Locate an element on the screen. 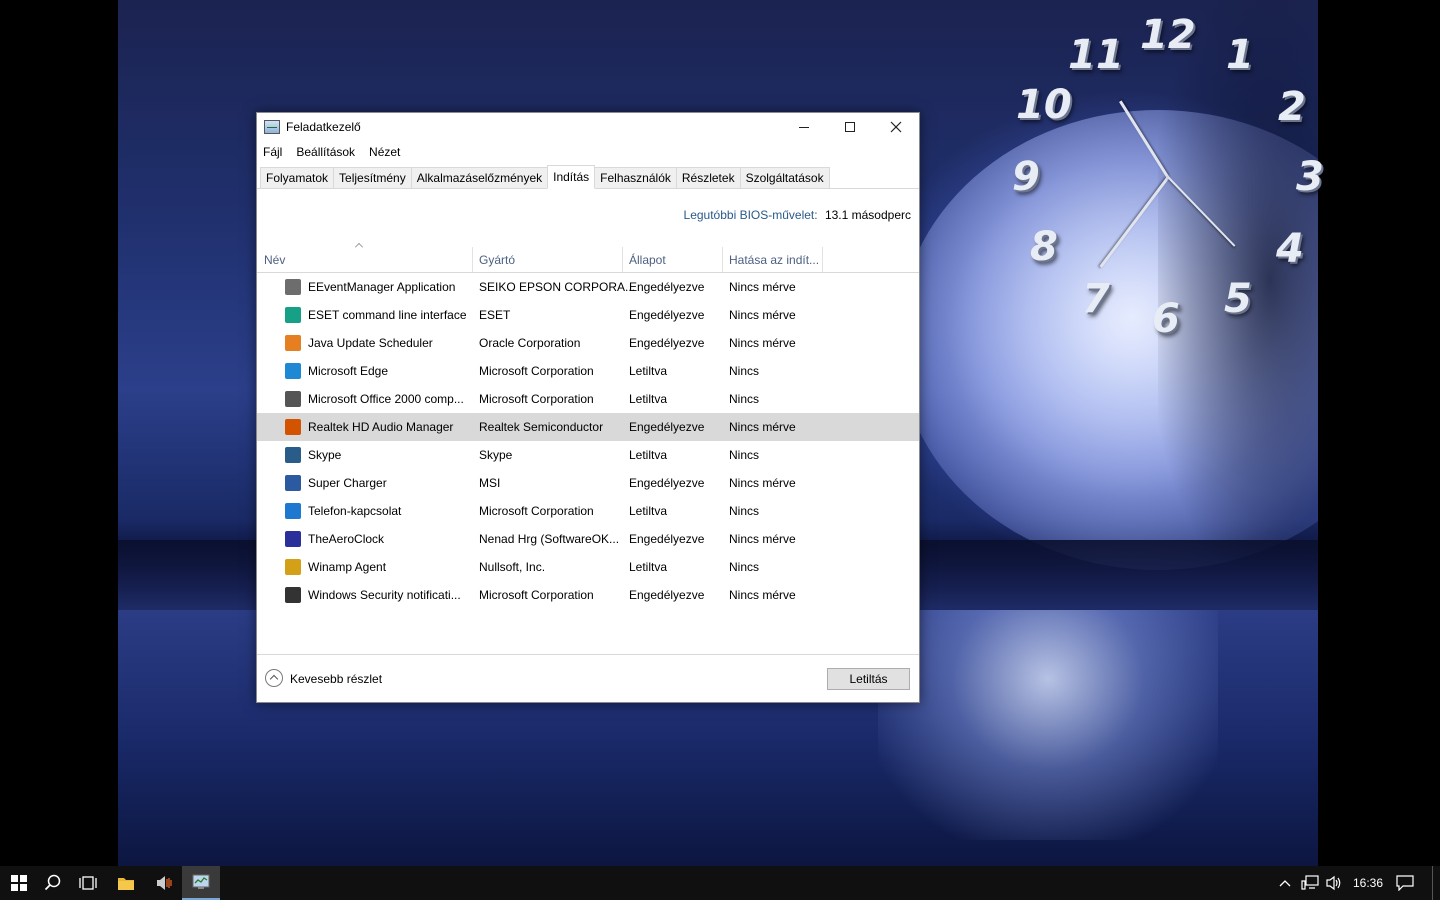 The width and height of the screenshot is (1440, 900). menu-view: Nézet is located at coordinates (384, 152).